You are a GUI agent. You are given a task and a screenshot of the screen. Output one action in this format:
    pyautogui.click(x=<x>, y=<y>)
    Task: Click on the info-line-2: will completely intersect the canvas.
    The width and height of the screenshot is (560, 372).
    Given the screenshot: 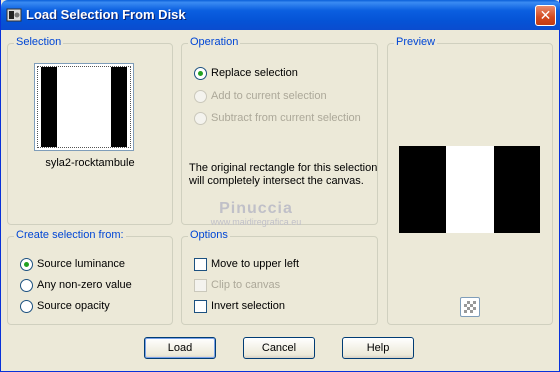 What is the action you would take?
    pyautogui.click(x=276, y=181)
    